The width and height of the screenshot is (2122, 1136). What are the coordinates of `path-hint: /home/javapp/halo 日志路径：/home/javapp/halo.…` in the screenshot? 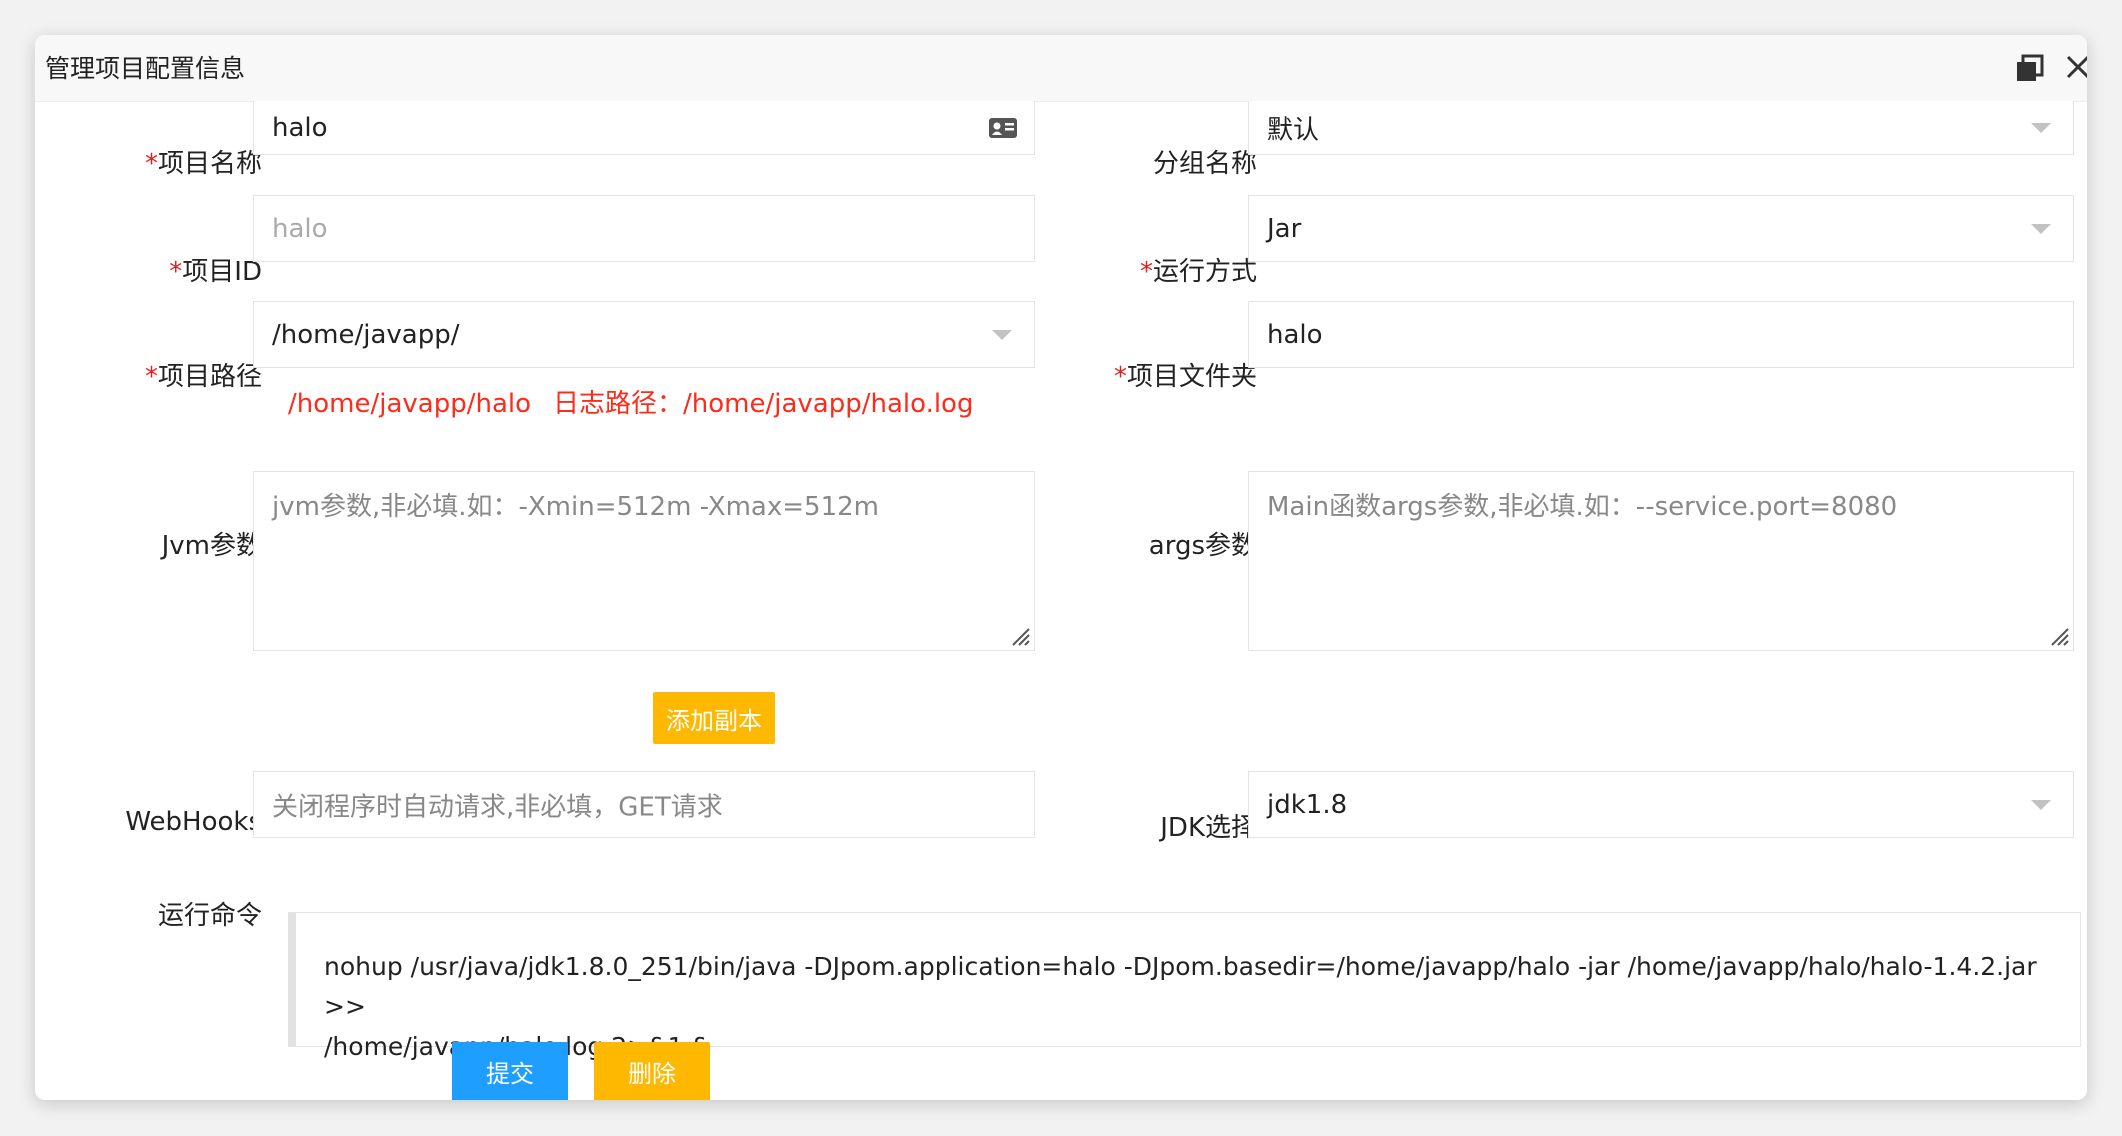 It's located at (630, 401).